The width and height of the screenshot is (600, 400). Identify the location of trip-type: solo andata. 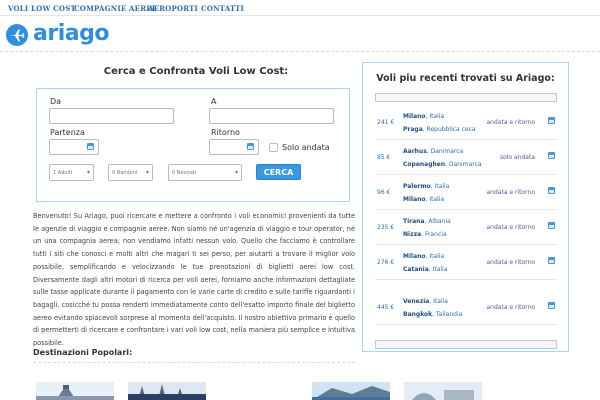
(517, 157).